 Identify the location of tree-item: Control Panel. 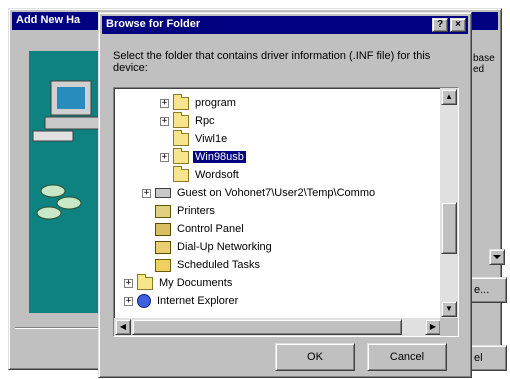
(194, 229).